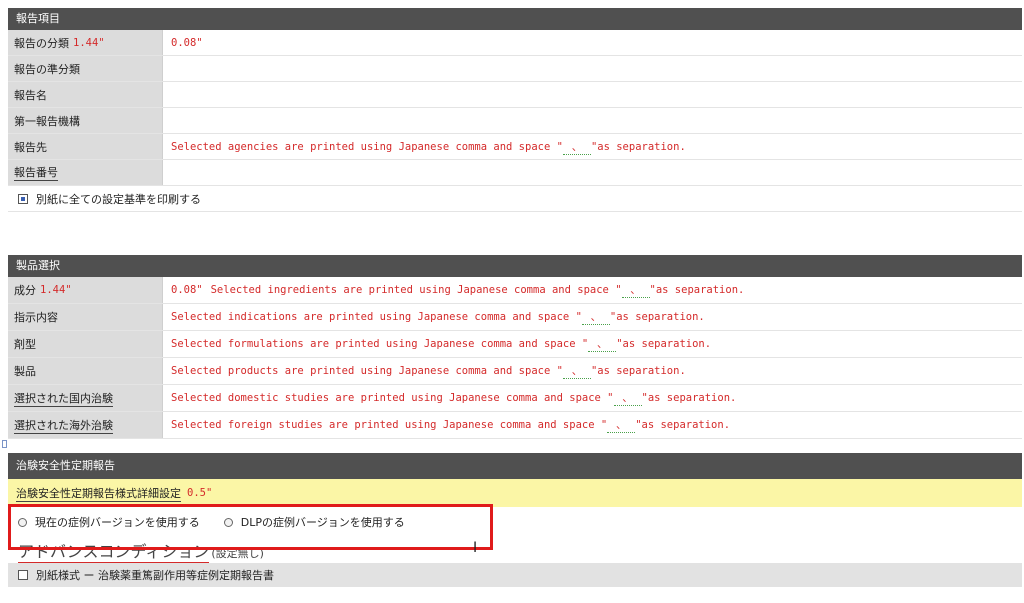 The image size is (1024, 603). I want to click on report-destination-label: 報告先, so click(85, 146).